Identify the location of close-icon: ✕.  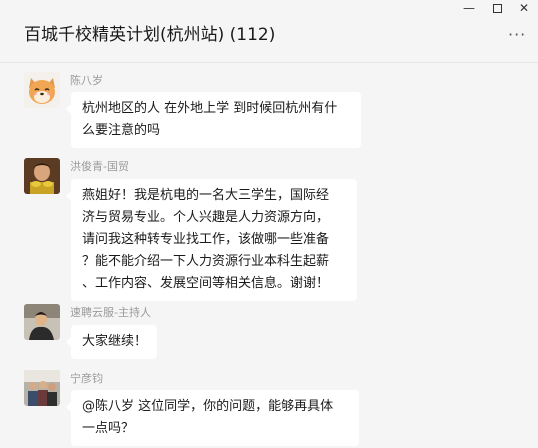
(524, 8).